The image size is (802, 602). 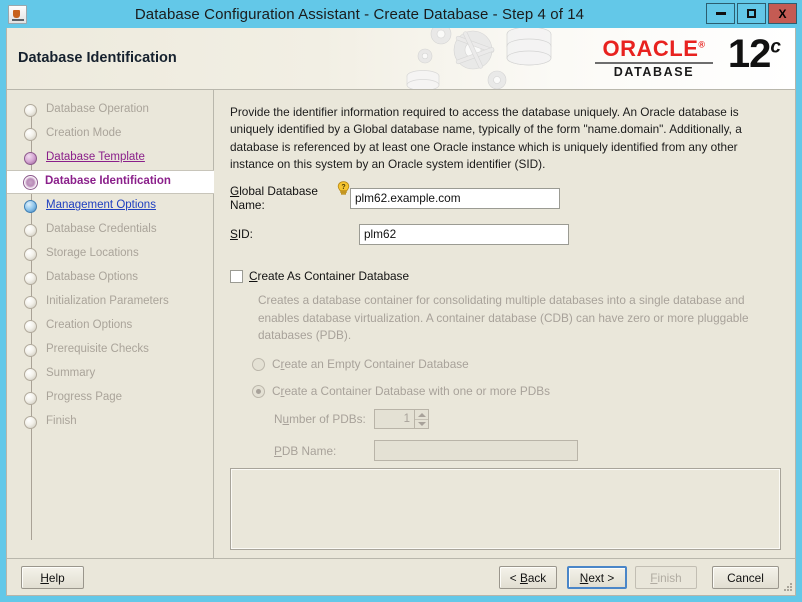 What do you see at coordinates (775, 47) in the screenshot?
I see `version-suffix: c` at bounding box center [775, 47].